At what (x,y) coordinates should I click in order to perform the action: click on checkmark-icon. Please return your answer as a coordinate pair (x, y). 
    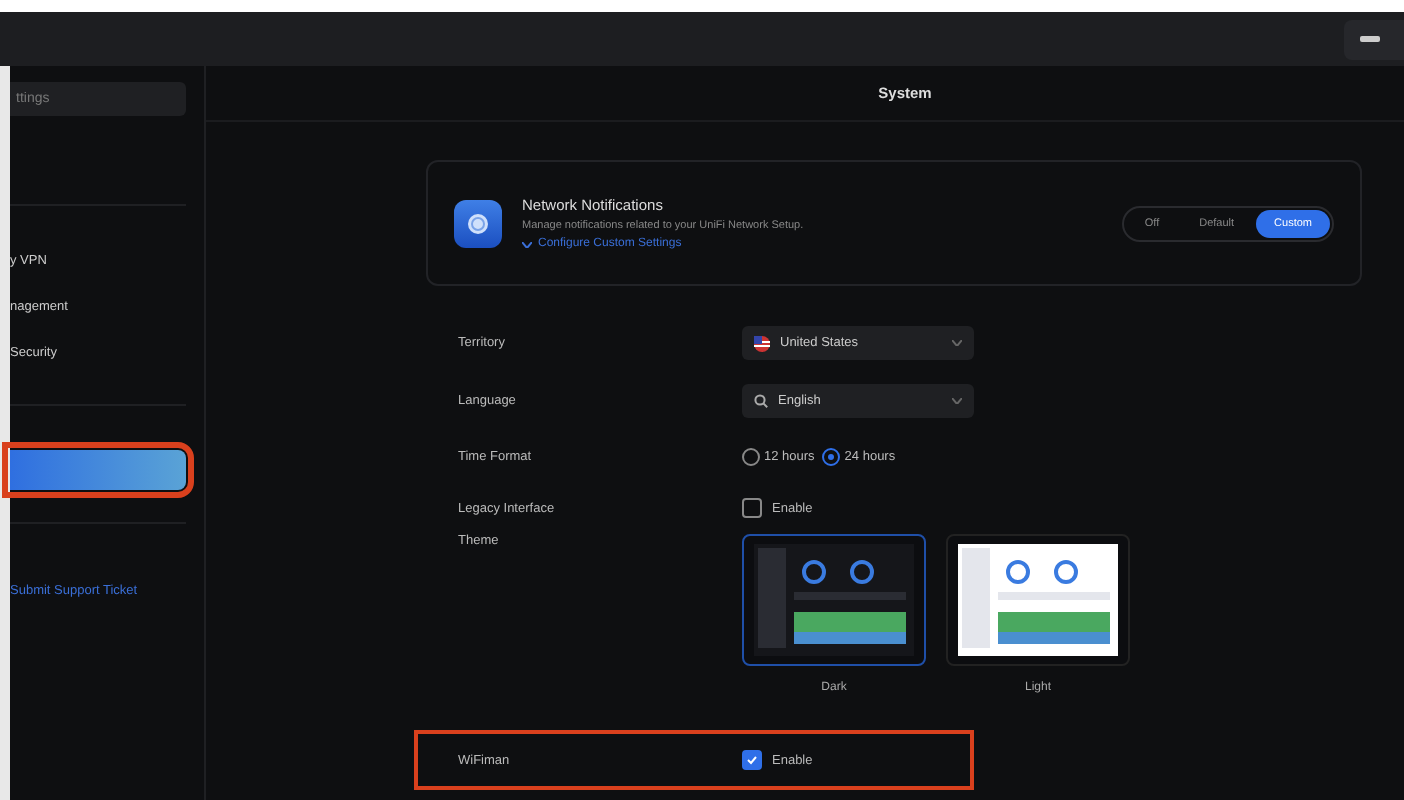
    Looking at the image, I should click on (752, 760).